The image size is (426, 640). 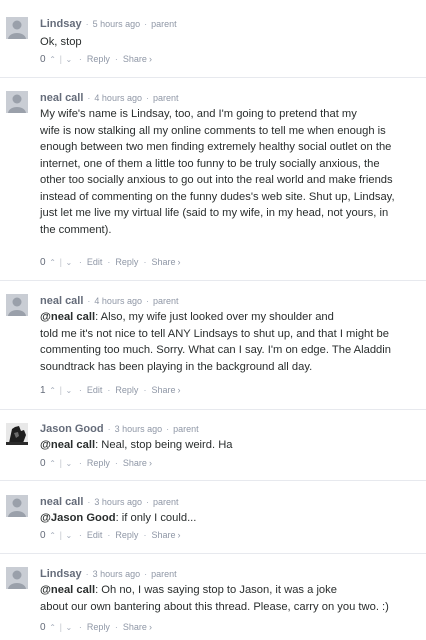 What do you see at coordinates (72, 429) in the screenshot?
I see `comment-author: Jason Good` at bounding box center [72, 429].